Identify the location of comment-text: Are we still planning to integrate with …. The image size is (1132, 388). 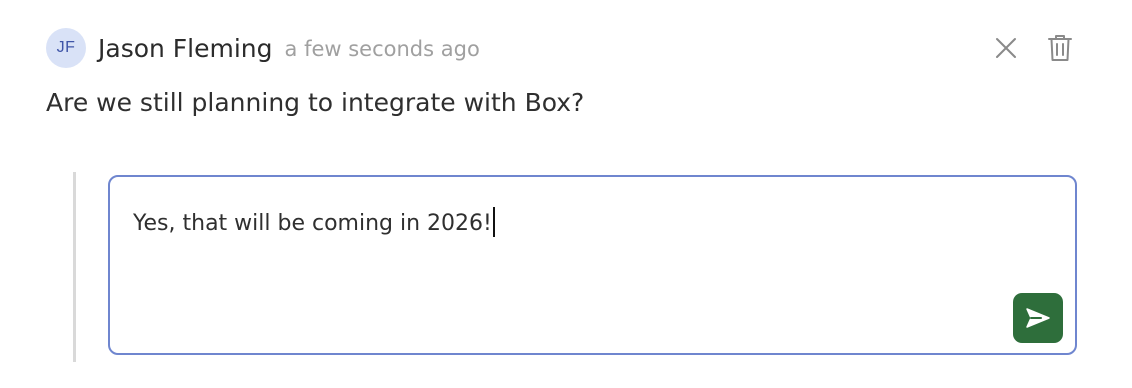
(315, 102).